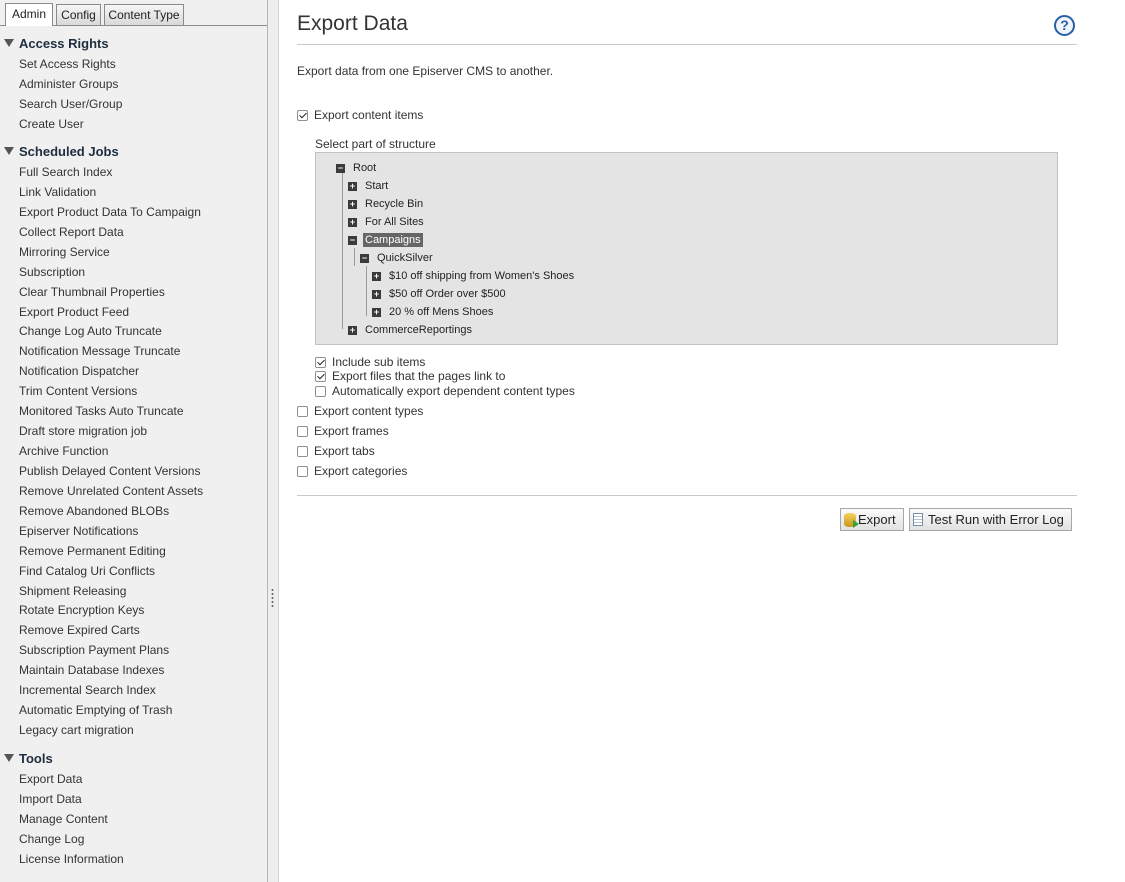  What do you see at coordinates (111, 491) in the screenshot?
I see `menu-item-scheduled-job: Remove Unrelated Content Assets` at bounding box center [111, 491].